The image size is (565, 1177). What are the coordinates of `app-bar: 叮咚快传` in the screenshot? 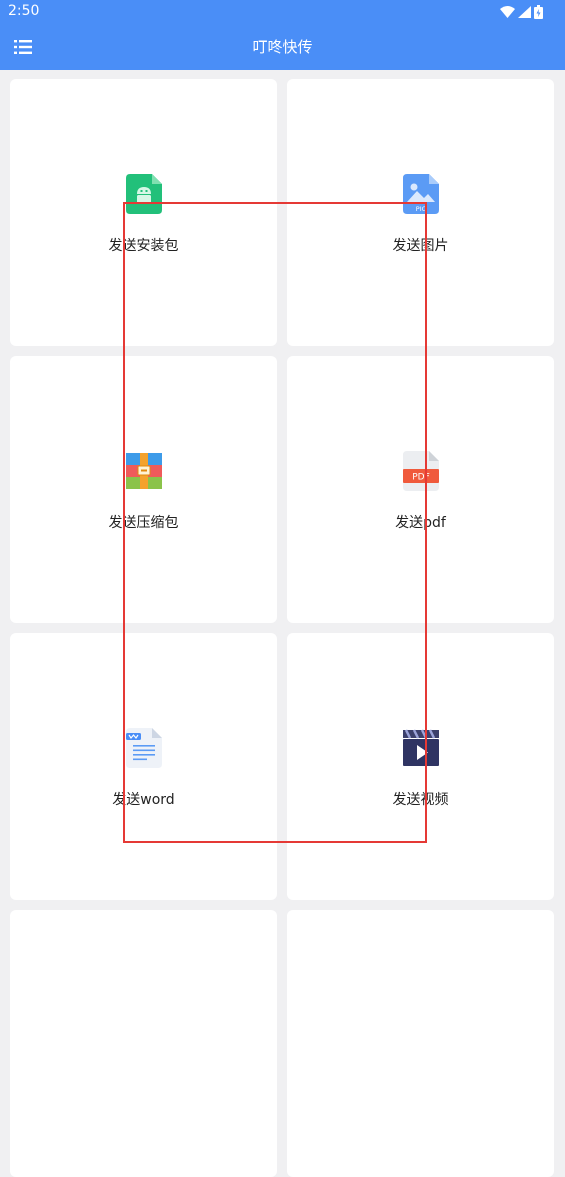 It's located at (282, 47).